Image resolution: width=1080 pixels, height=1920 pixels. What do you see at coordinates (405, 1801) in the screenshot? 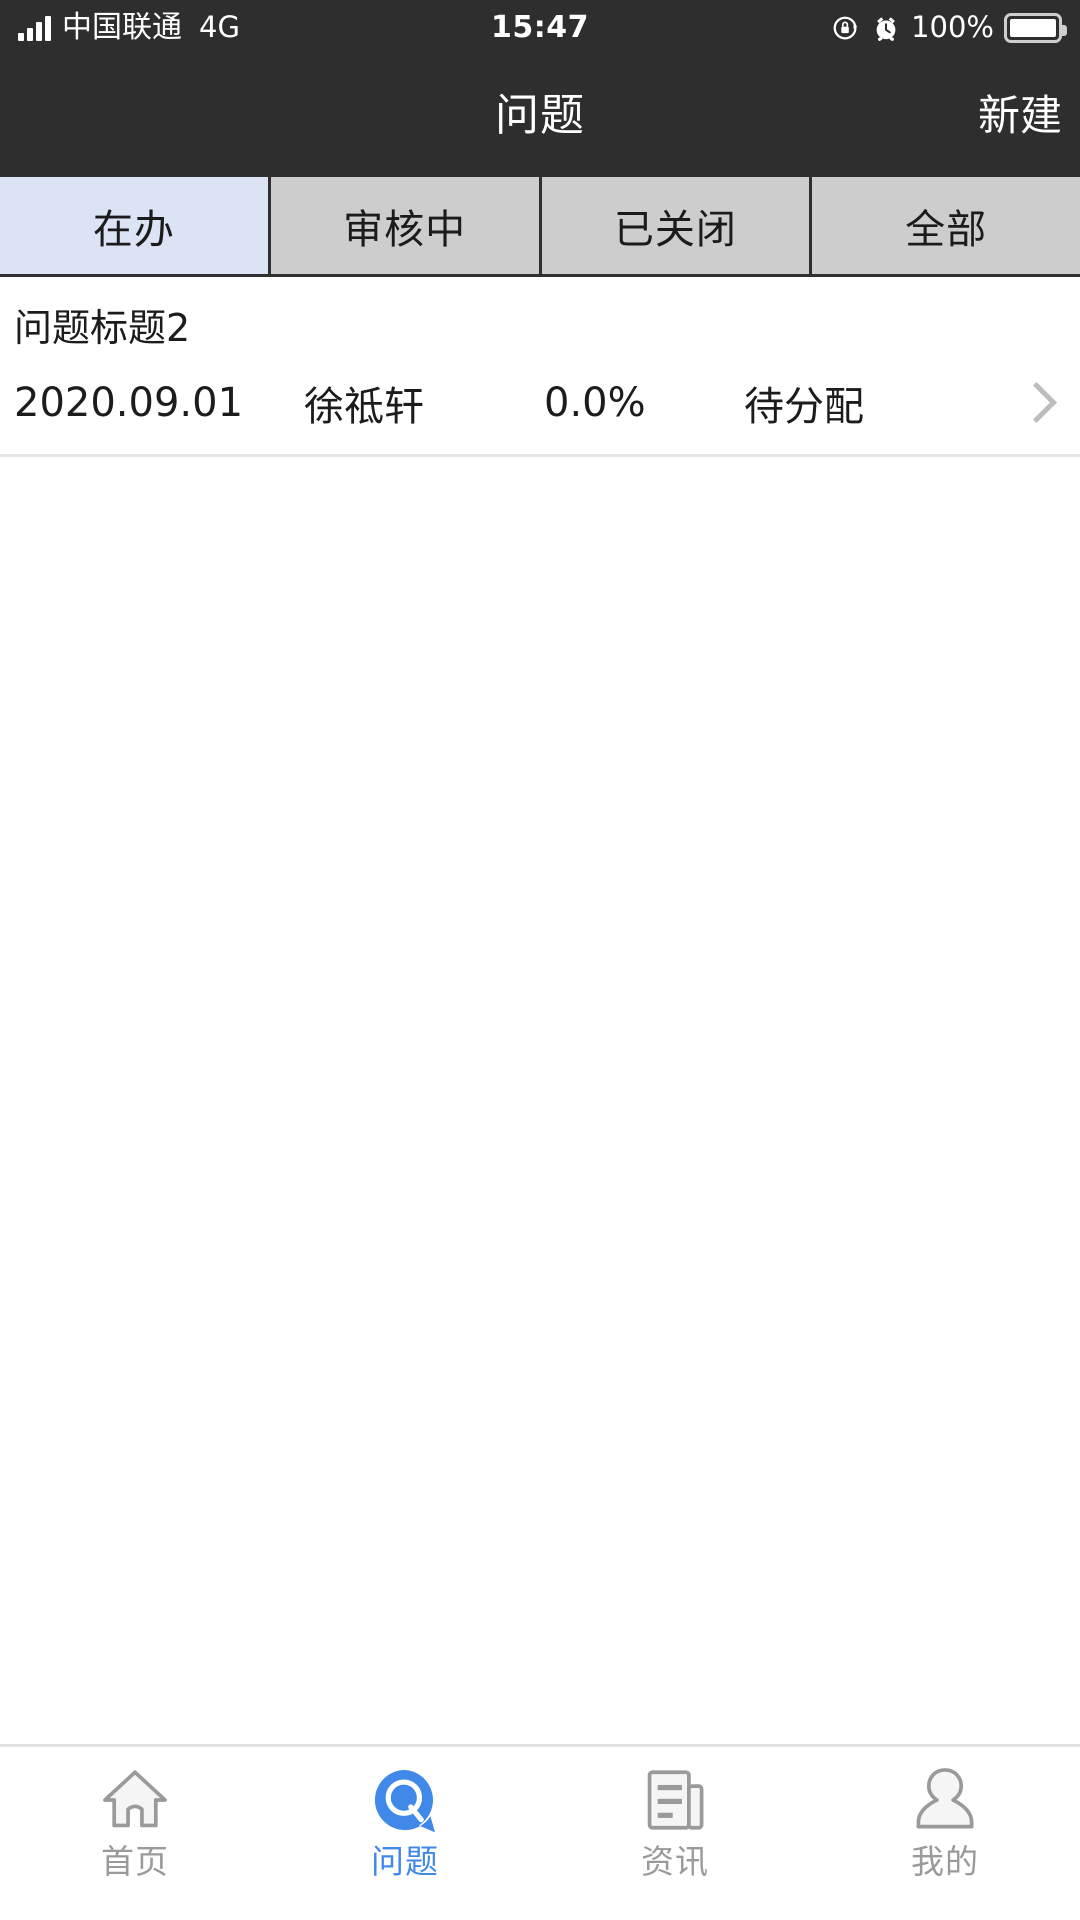
I see `question-bubble-icon` at bounding box center [405, 1801].